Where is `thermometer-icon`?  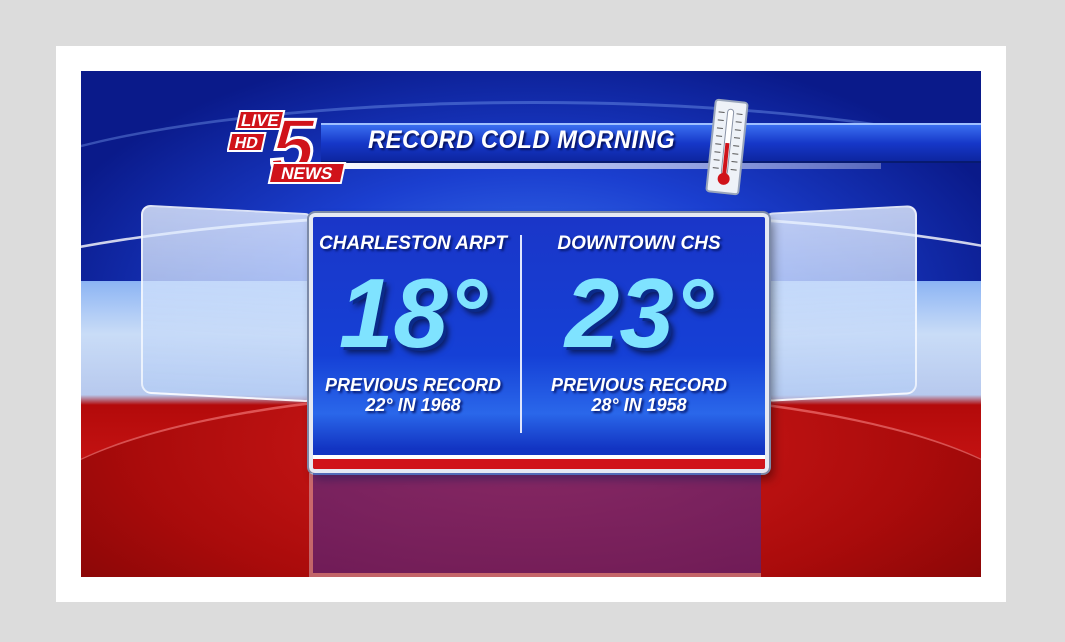
thermometer-icon is located at coordinates (727, 147).